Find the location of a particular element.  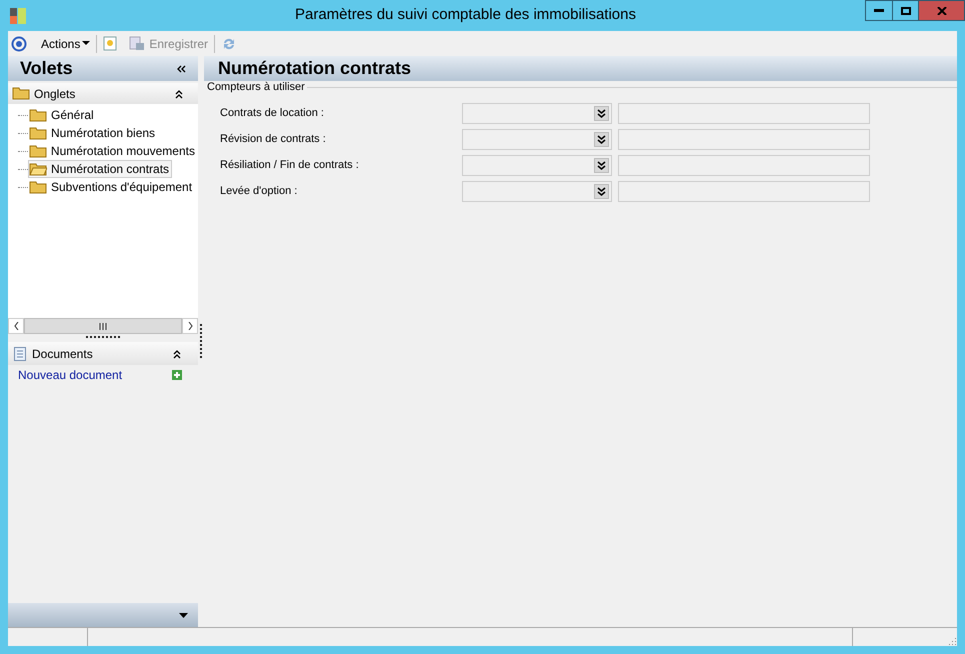

tree-item: Numérotation biens is located at coordinates (93, 133).